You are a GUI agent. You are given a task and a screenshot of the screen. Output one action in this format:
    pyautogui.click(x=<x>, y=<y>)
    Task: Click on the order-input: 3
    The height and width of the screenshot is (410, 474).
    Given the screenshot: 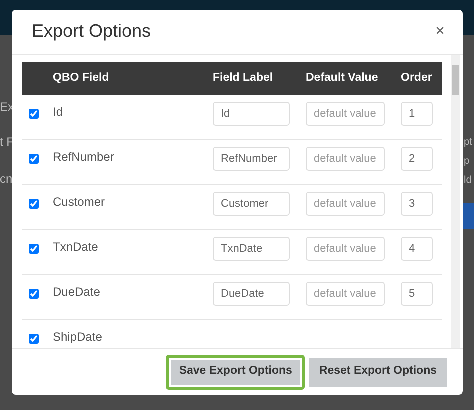 What is the action you would take?
    pyautogui.click(x=417, y=204)
    